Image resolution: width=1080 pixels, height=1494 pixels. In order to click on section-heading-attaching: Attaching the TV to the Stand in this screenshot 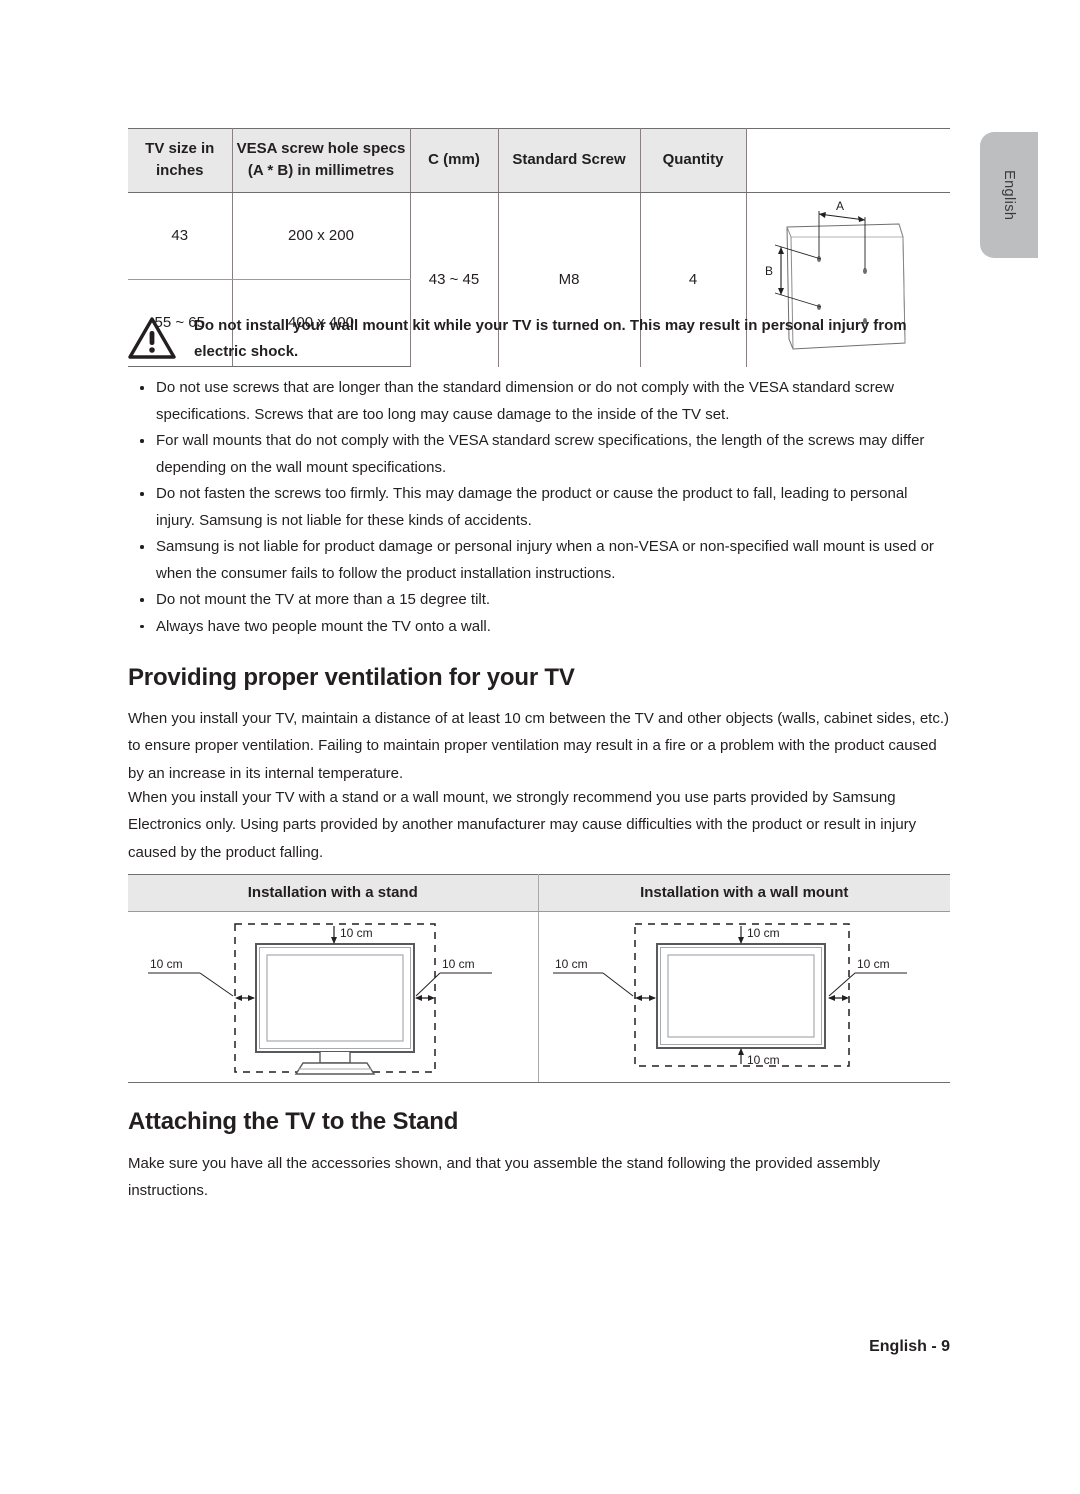, I will do `click(293, 1121)`.